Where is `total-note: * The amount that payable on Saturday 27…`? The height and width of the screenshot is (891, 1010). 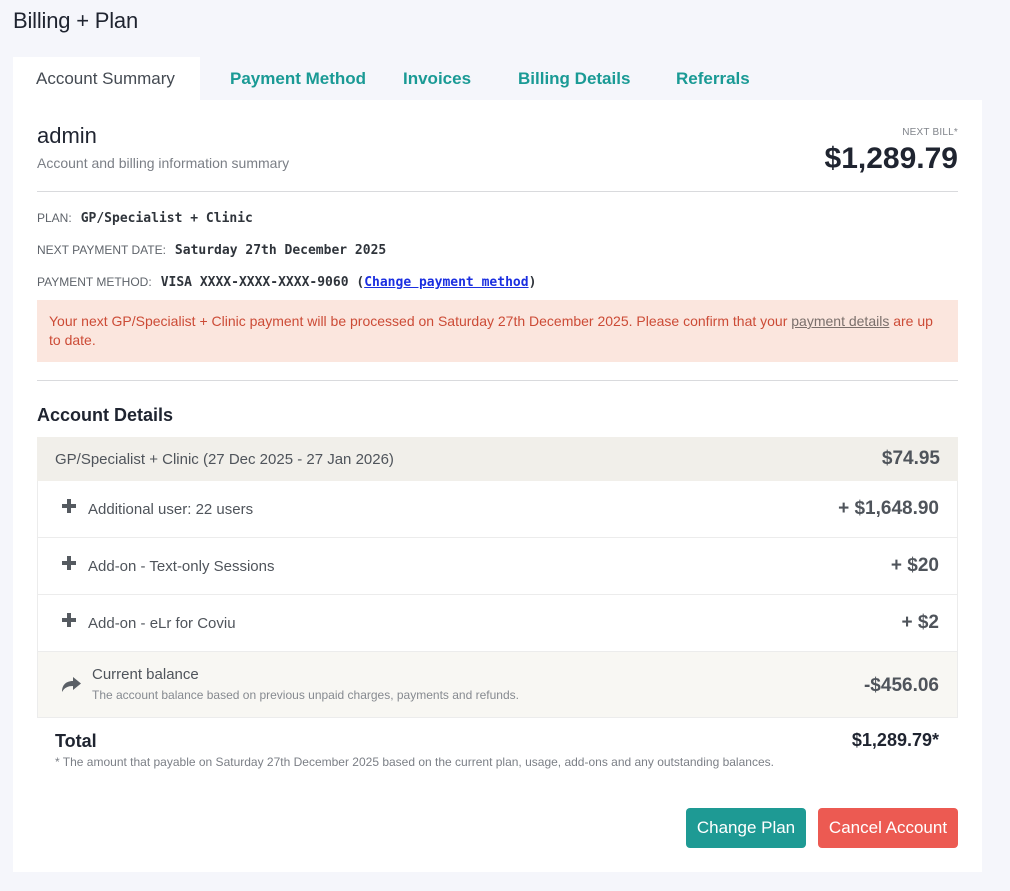 total-note: * The amount that payable on Saturday 27… is located at coordinates (414, 762).